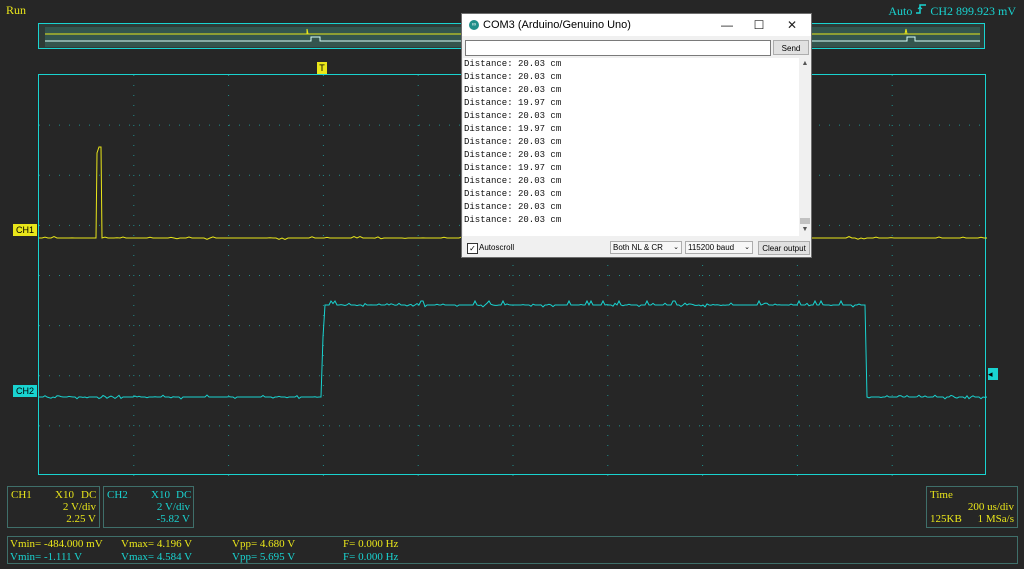  Describe the element at coordinates (792, 25) in the screenshot. I see `close-button: ✕` at that location.